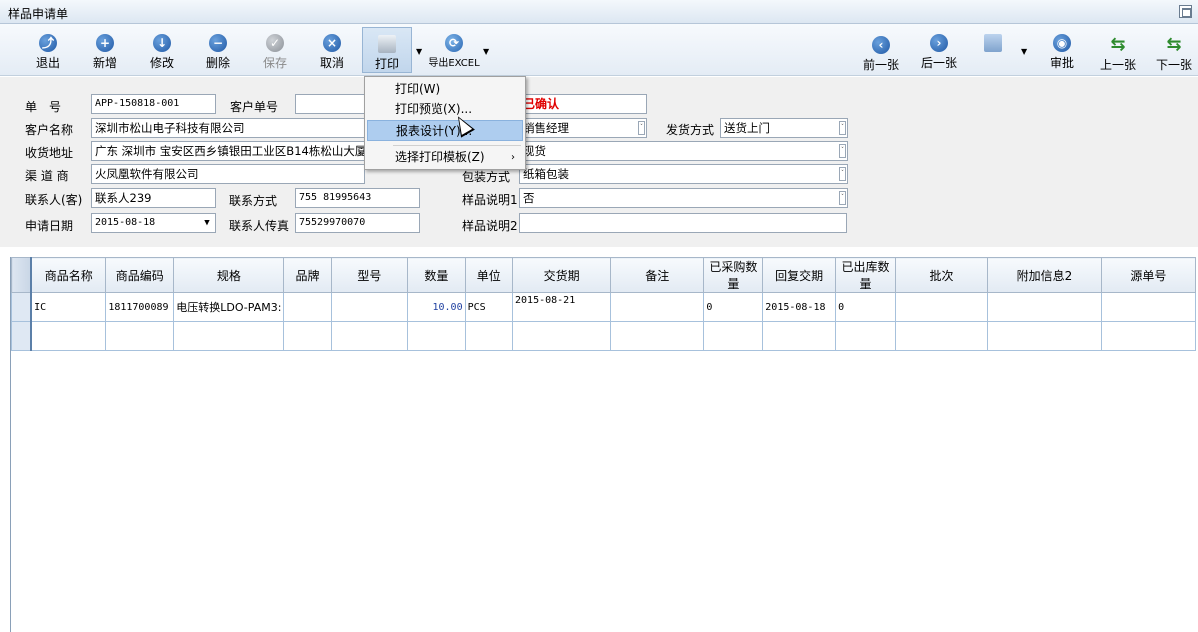  Describe the element at coordinates (49, 153) in the screenshot. I see `address-label: 收货地址` at that location.